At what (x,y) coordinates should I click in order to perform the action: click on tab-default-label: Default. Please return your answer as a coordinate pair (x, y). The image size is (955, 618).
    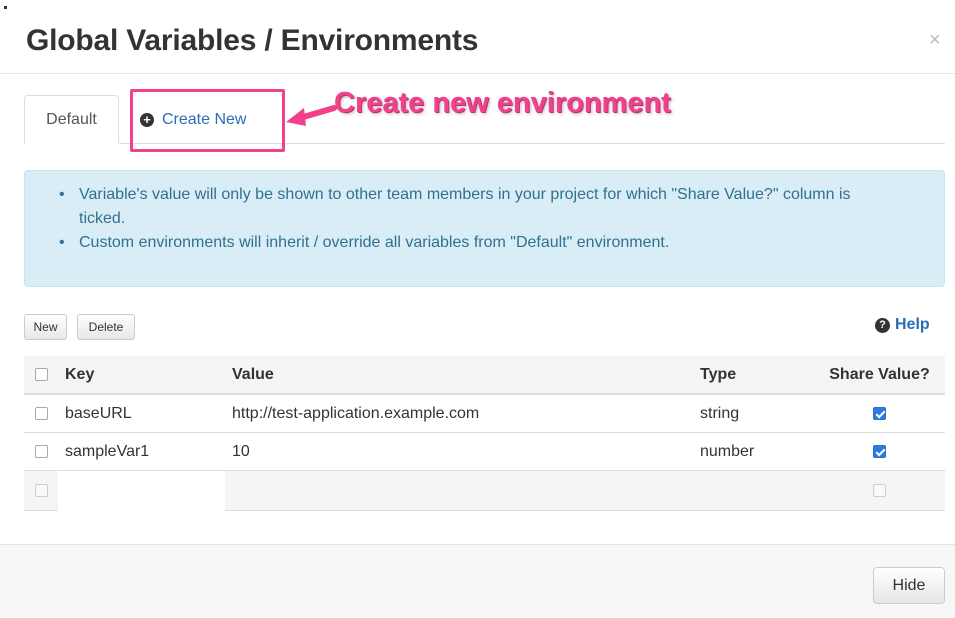
    Looking at the image, I should click on (71, 119).